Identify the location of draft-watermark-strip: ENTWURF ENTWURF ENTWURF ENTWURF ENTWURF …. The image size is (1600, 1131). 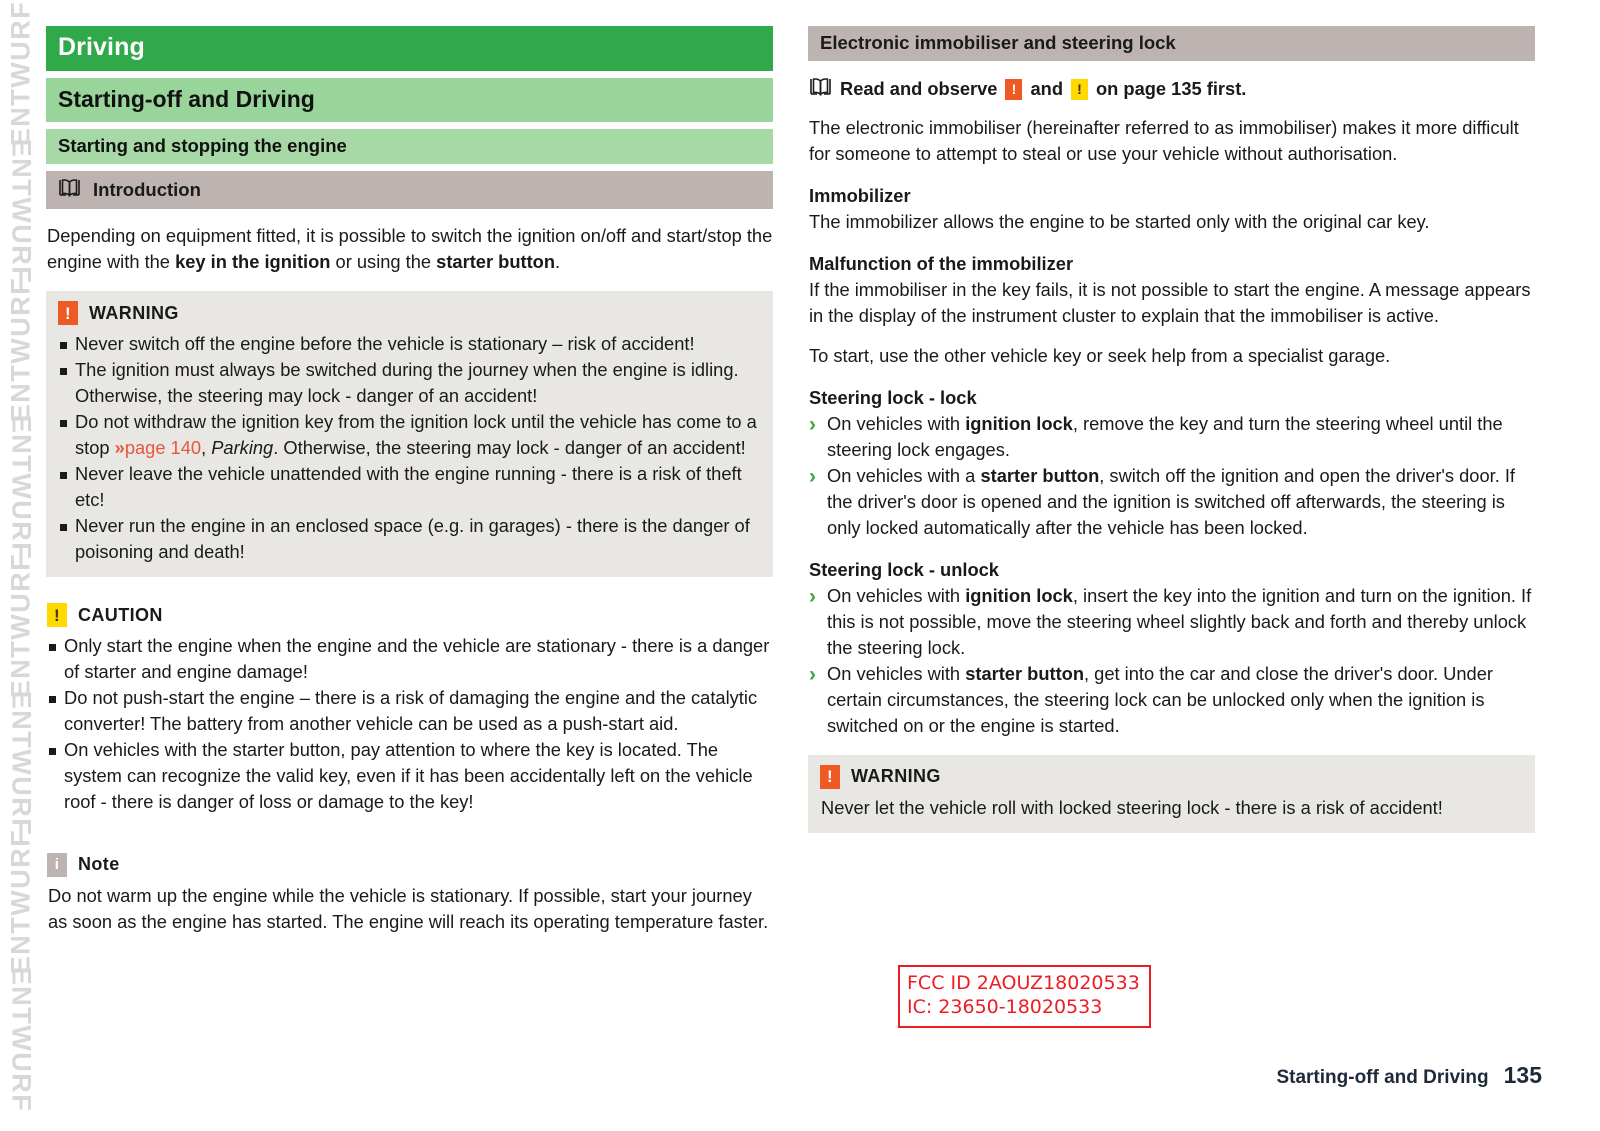
(21, 565).